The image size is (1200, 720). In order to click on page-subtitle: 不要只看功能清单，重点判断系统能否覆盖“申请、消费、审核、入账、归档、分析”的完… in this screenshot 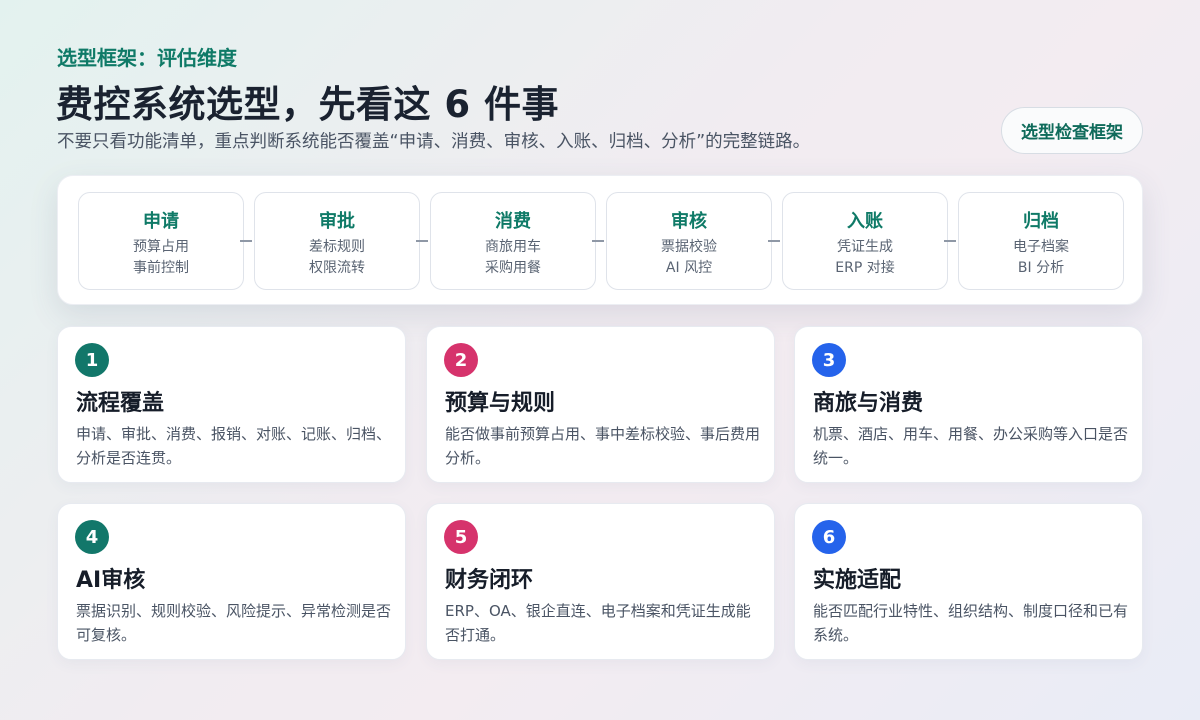, I will do `click(434, 142)`.